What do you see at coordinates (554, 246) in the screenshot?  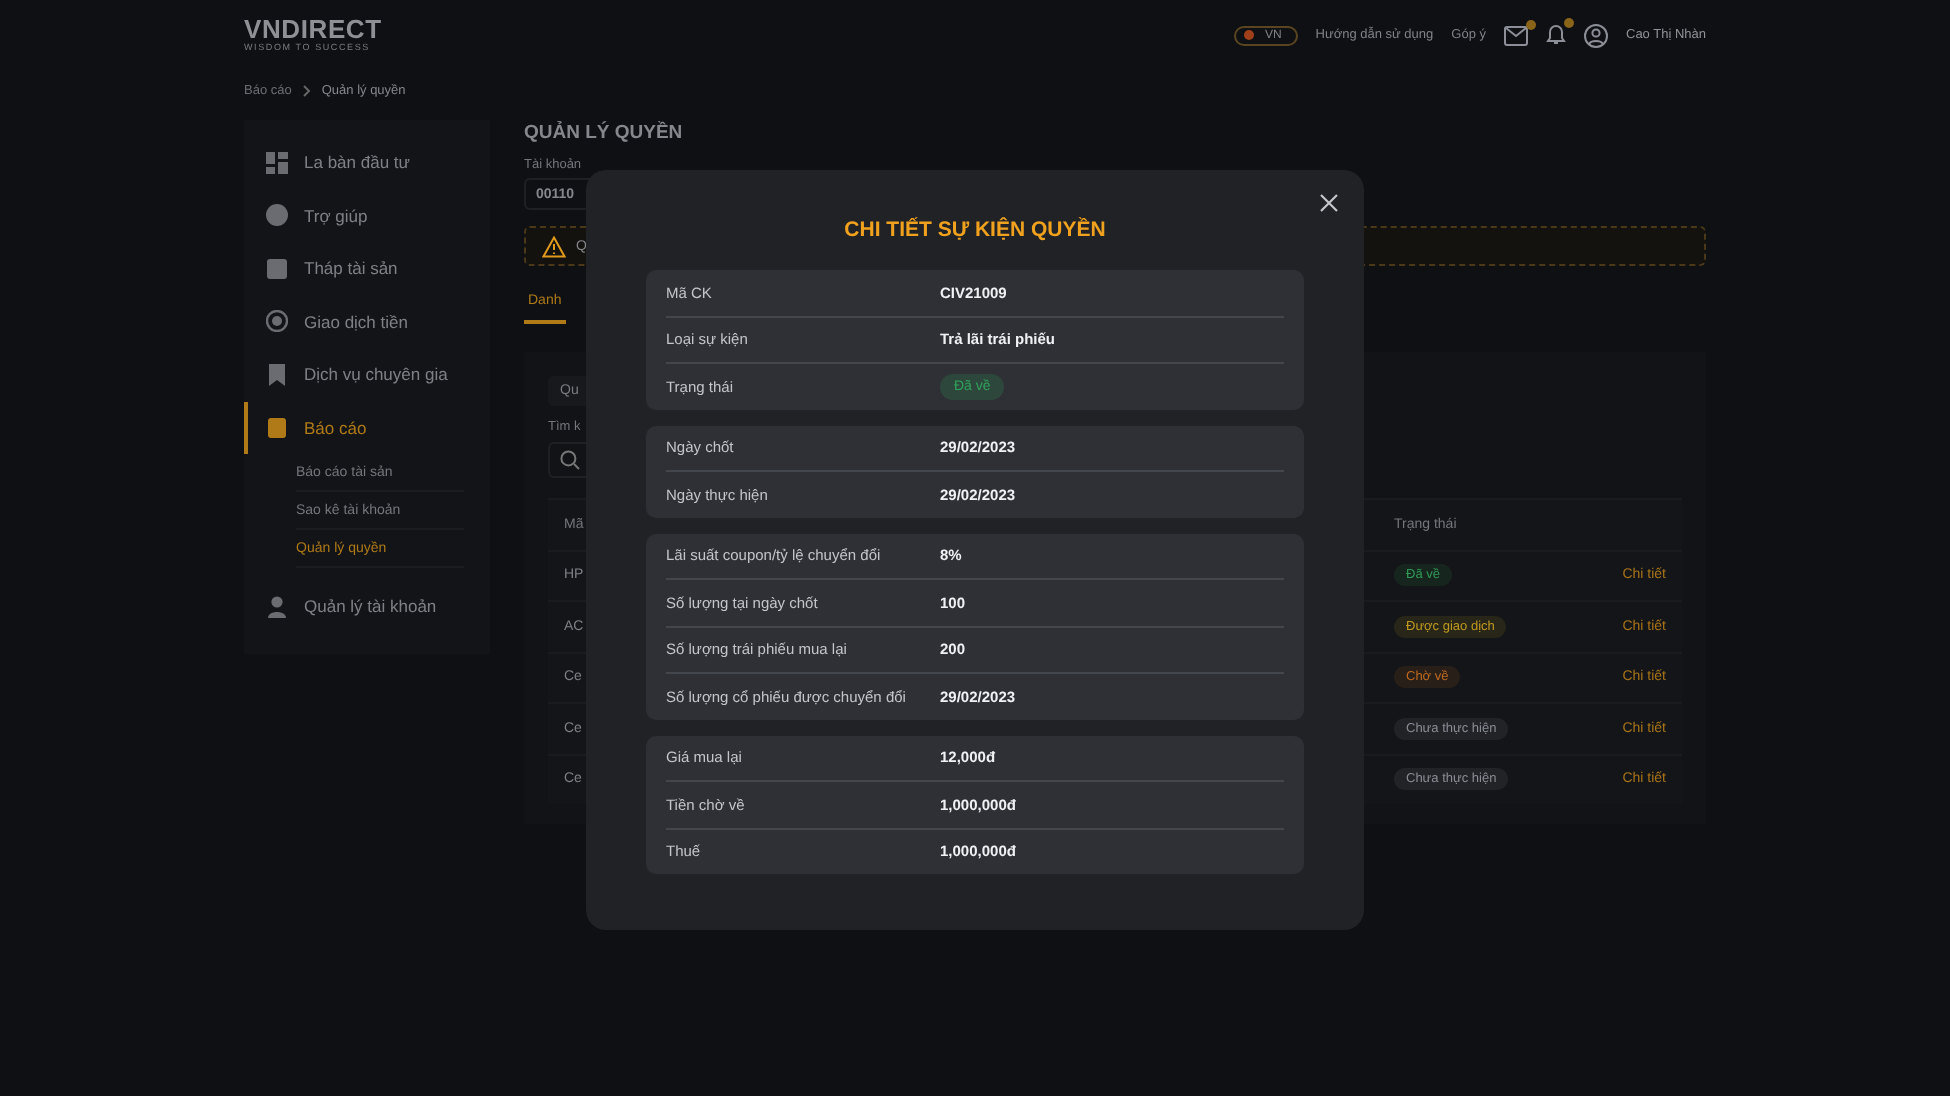 I see `warning-icon` at bounding box center [554, 246].